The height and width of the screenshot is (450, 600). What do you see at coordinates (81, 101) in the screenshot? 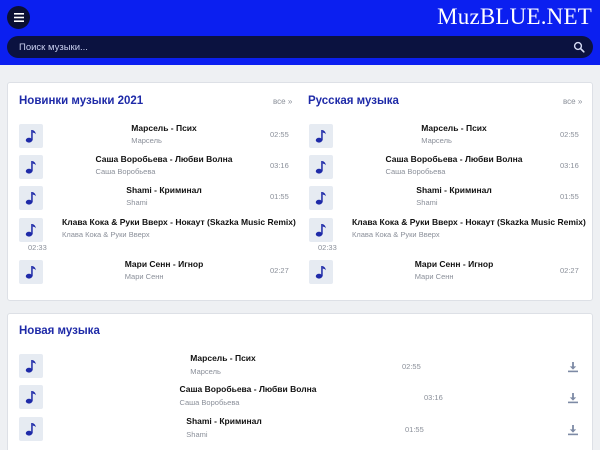
I see `section-title-new-2021: Новинки музыки 2021` at bounding box center [81, 101].